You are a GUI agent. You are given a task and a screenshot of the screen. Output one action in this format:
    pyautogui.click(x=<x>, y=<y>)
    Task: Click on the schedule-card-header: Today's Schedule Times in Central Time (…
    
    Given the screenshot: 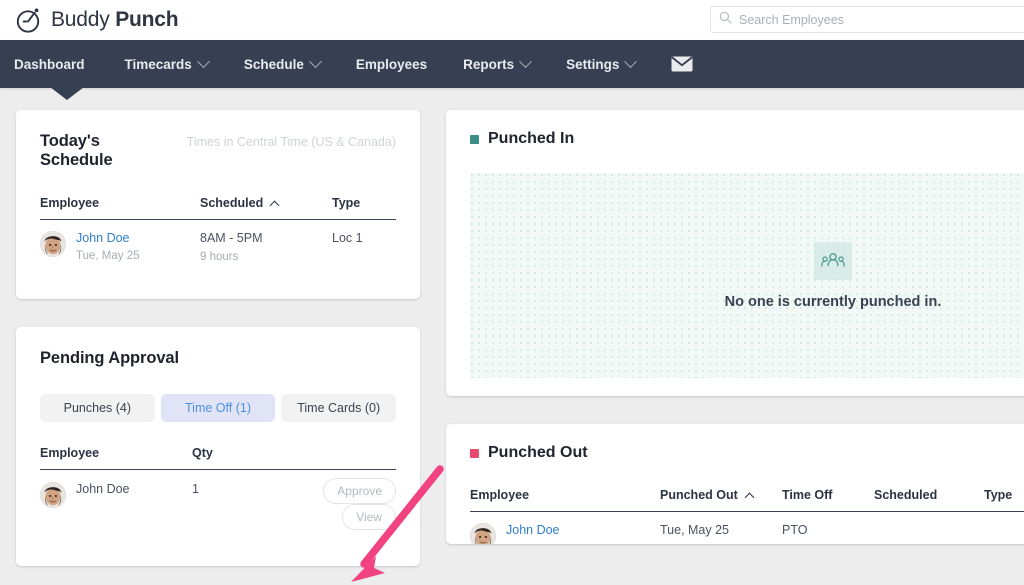 What is the action you would take?
    pyautogui.click(x=218, y=151)
    